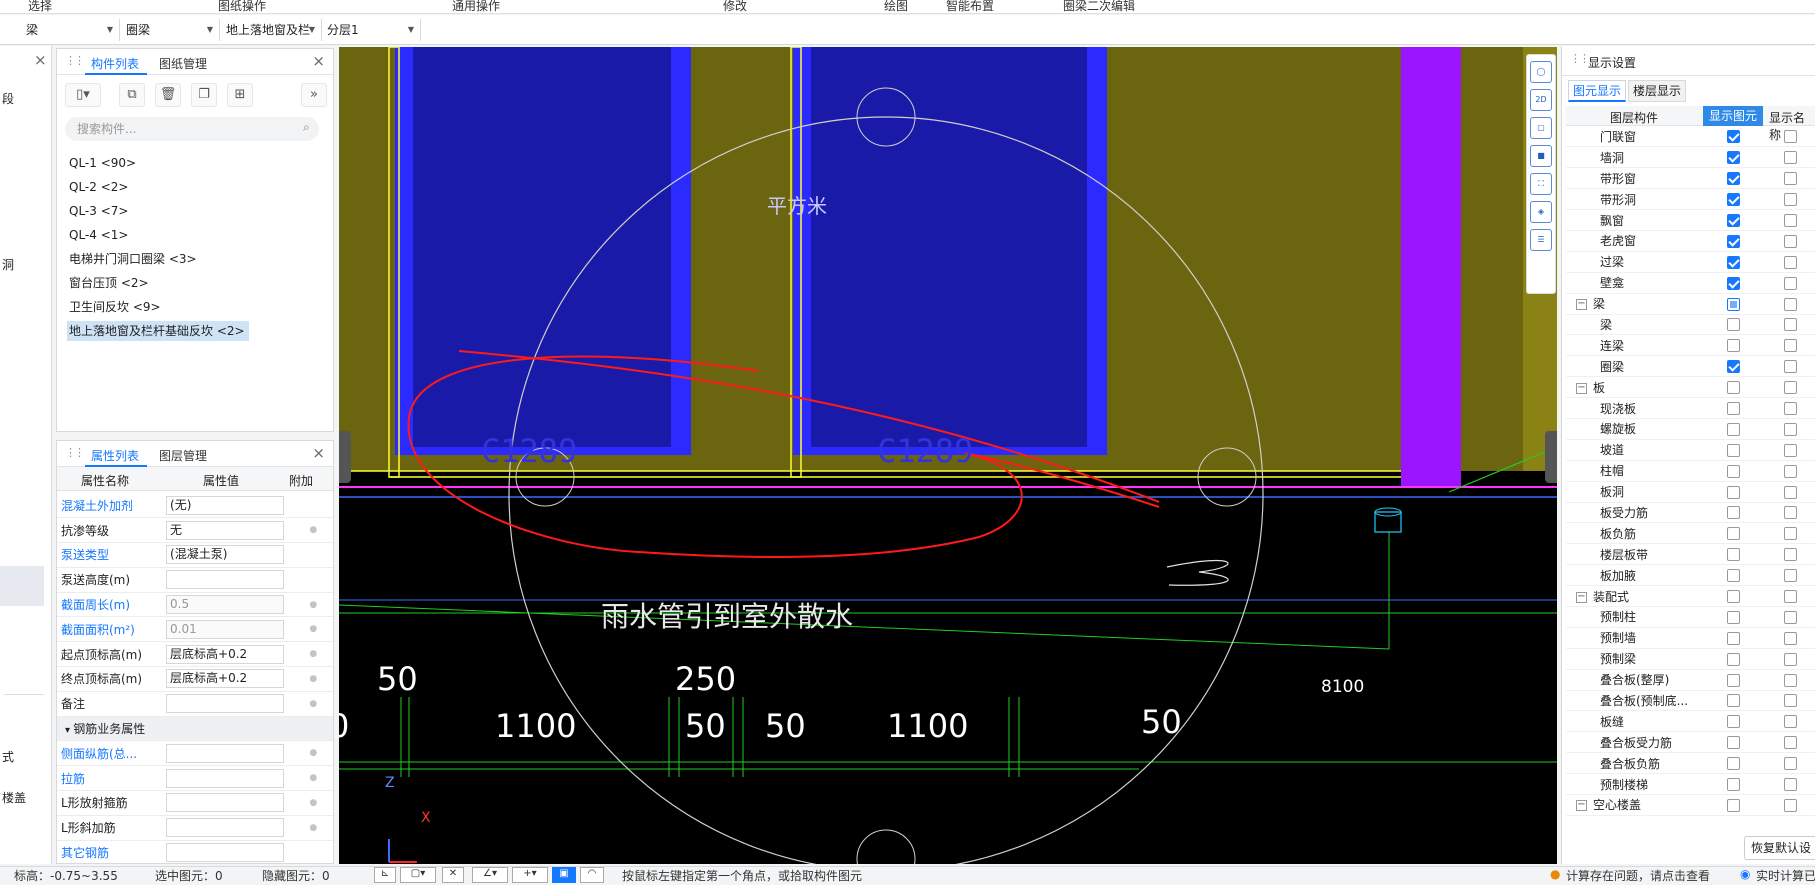 This screenshot has width=1815, height=885. Describe the element at coordinates (1733, 116) in the screenshot. I see `col-show-element: 显示图元` at that location.